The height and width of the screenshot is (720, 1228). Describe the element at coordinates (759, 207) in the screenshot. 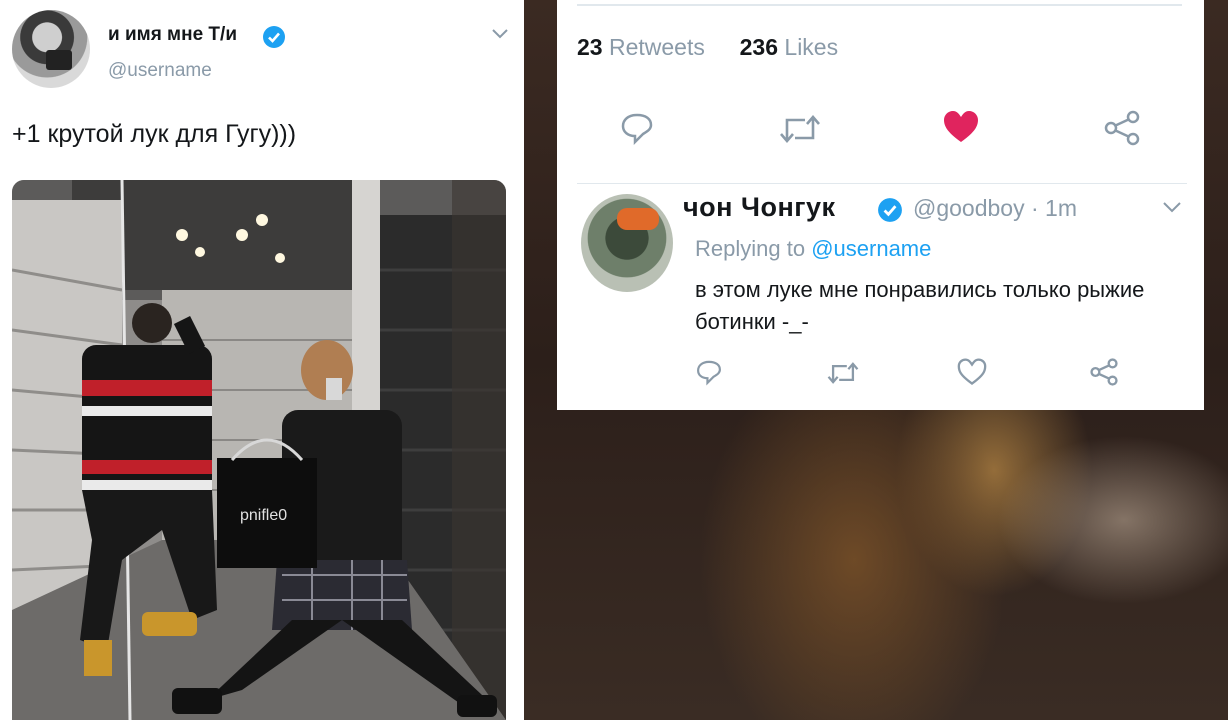

I see `reply-author-name: чон Чонгук` at that location.